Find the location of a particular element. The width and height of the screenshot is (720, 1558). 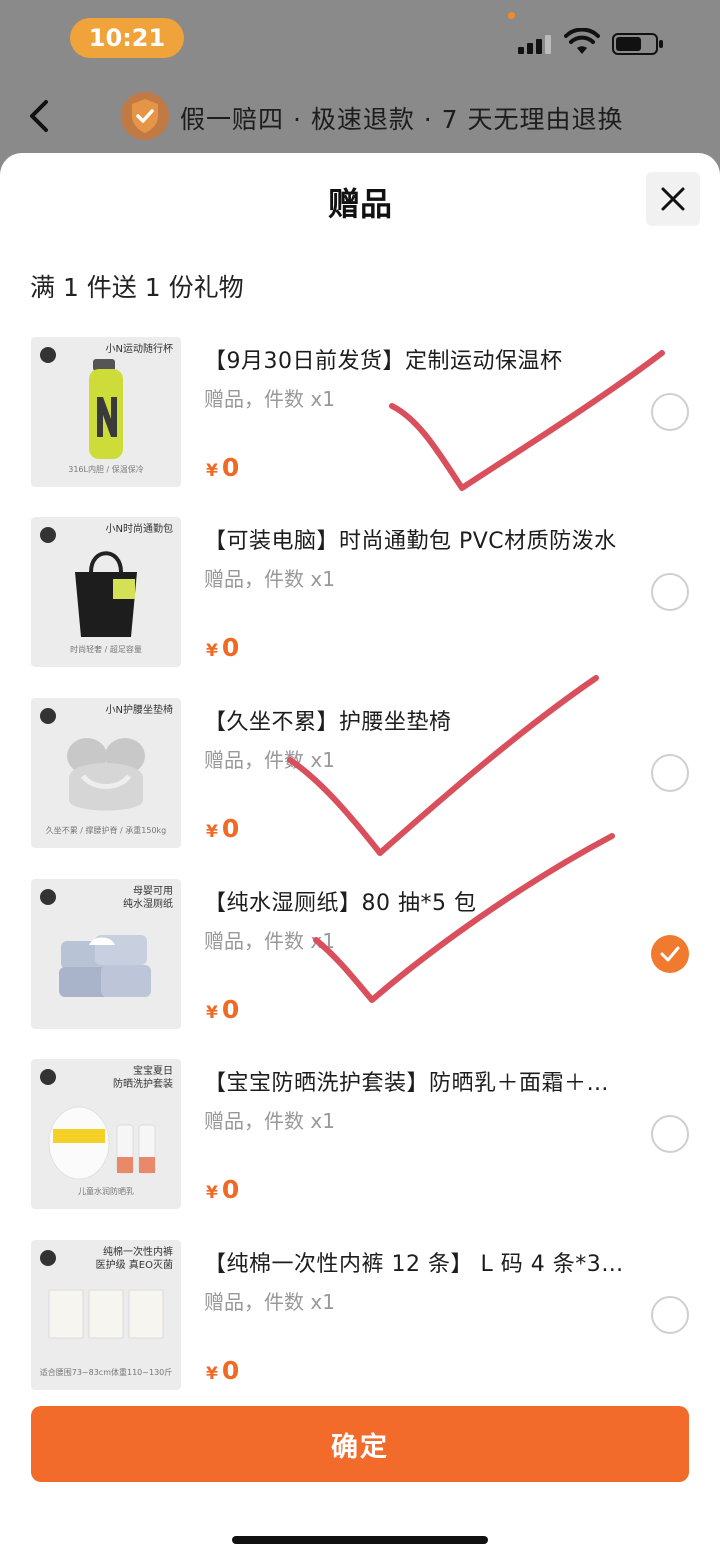

gift-item: 母婴可用 纯水湿厕纸 【纯水湿厕纸】80 抽*5 包 赠品，件数 x1 ¥0 is located at coordinates (360, 959).